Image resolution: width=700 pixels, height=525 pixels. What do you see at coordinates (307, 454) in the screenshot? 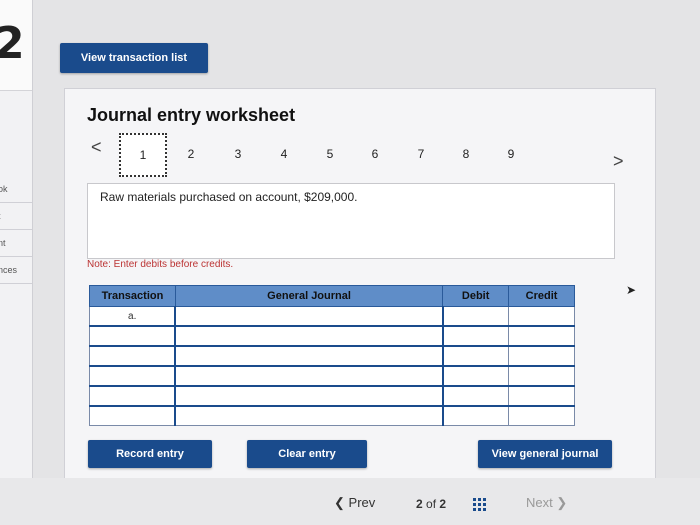
I see `clear-entry-button: Clear entry` at bounding box center [307, 454].